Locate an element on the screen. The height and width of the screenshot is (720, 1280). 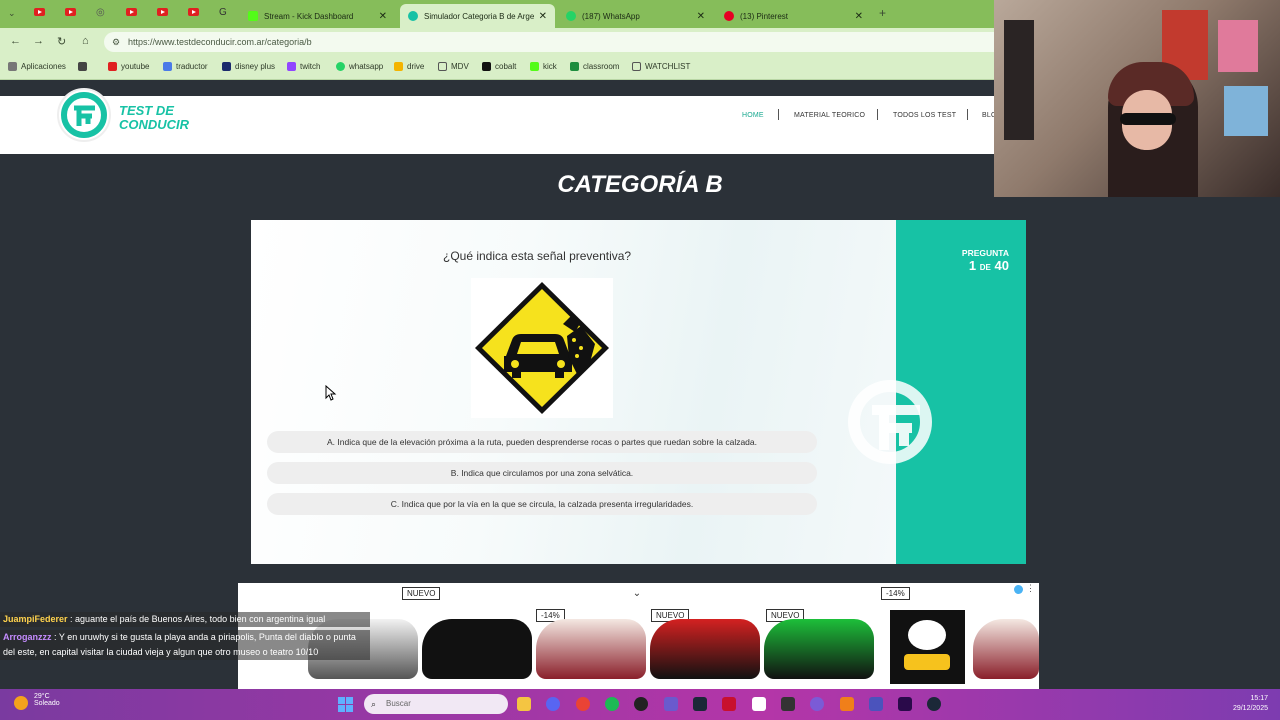
taskbar-search-input: ⌕ Buscar is located at coordinates (436, 704).